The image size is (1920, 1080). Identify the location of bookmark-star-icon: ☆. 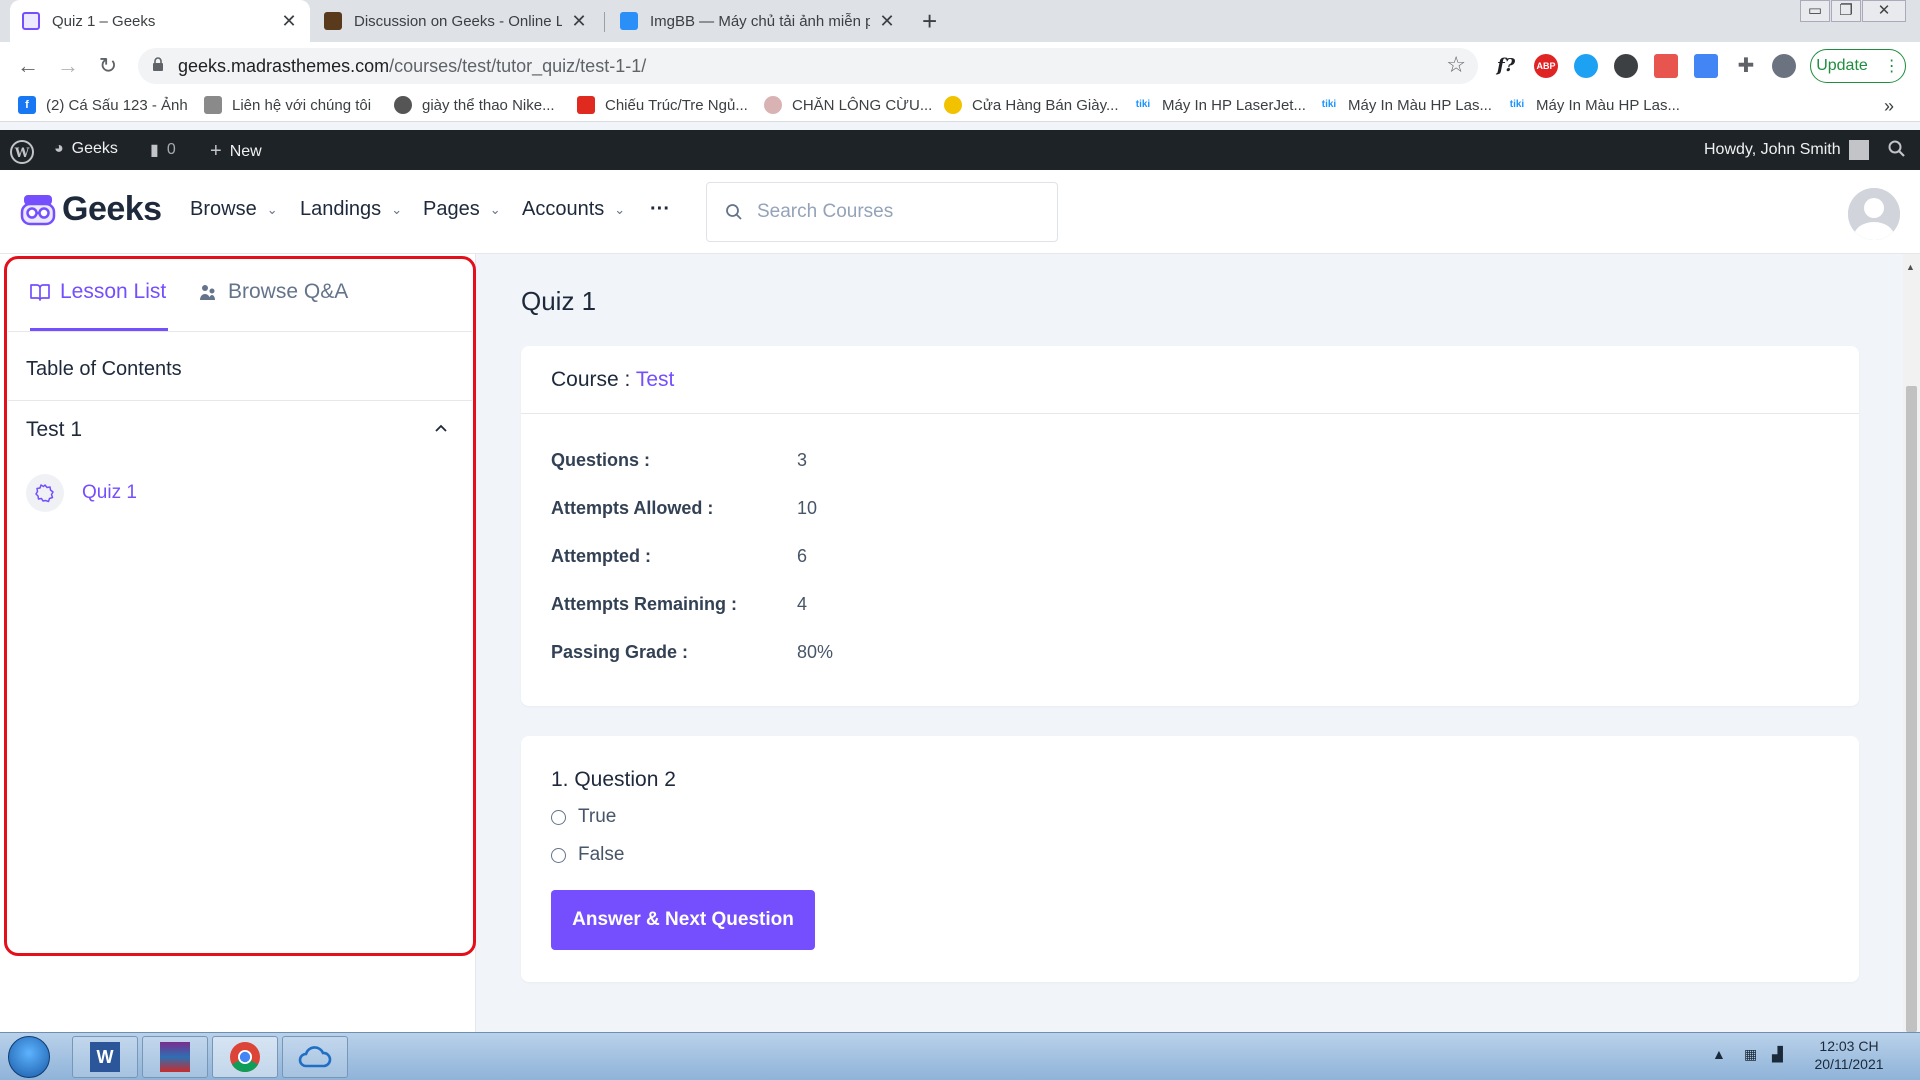
(1456, 65).